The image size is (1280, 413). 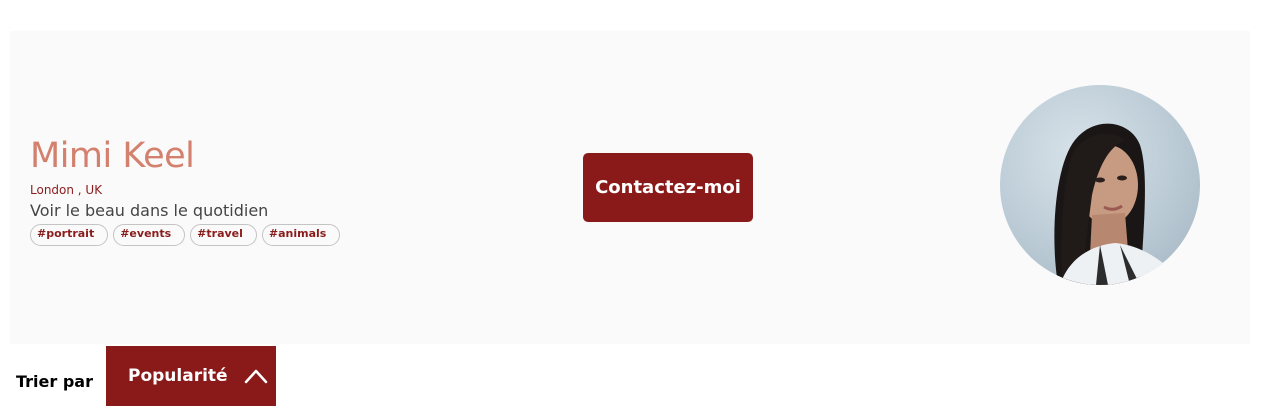 I want to click on contact-button: Contactez-moi, so click(x=668, y=187).